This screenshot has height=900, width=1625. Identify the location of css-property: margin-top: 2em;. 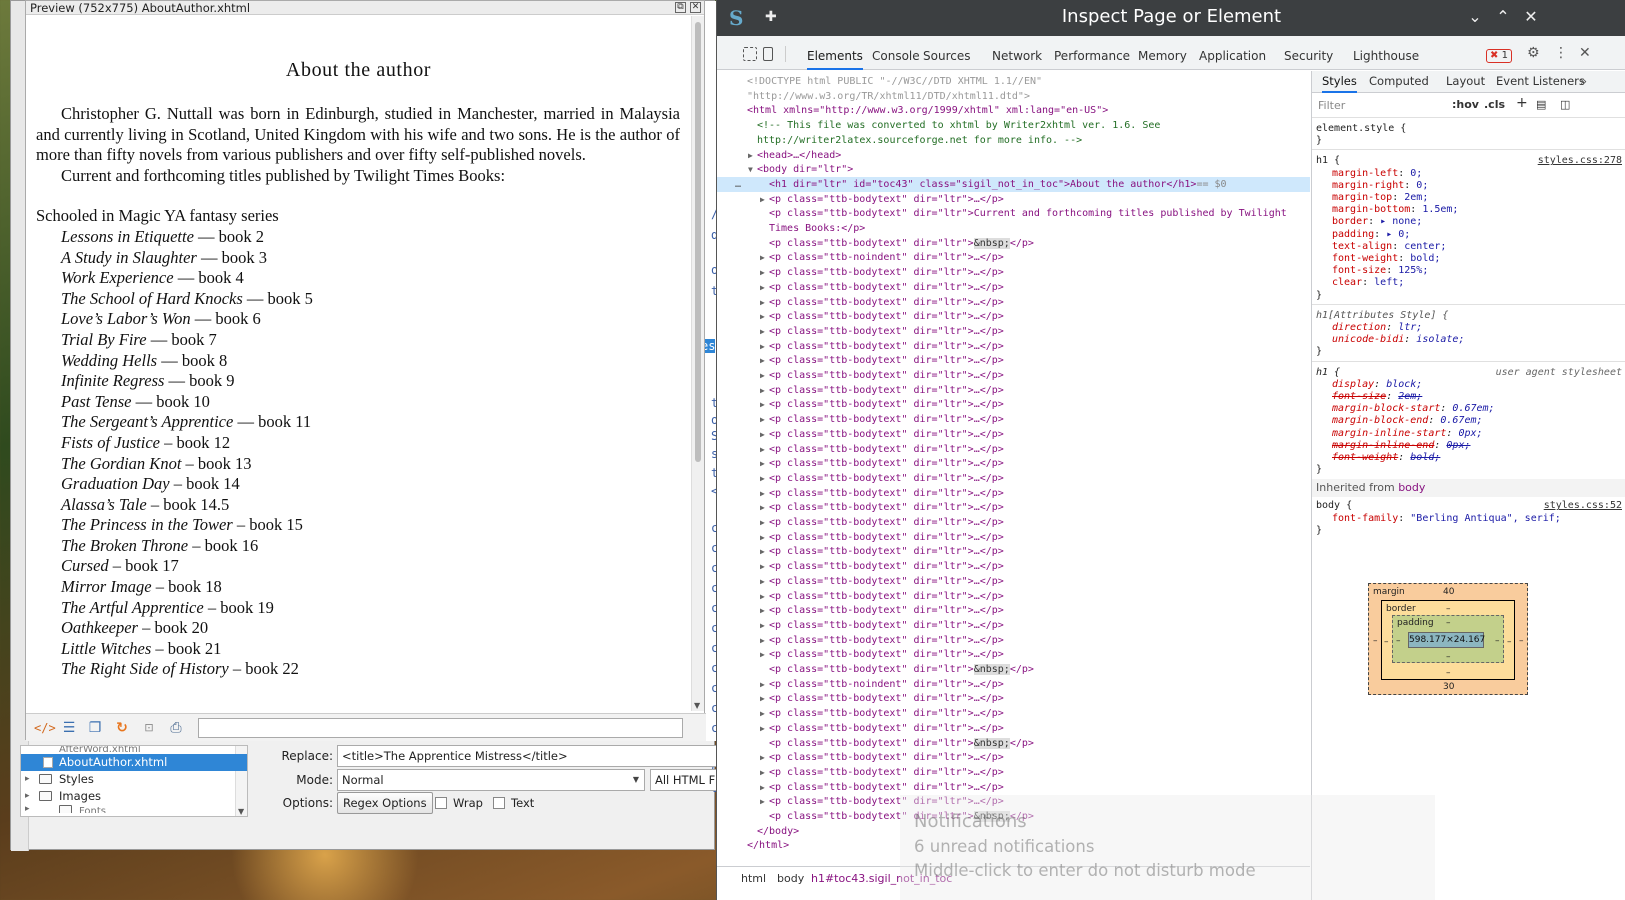
(1380, 198).